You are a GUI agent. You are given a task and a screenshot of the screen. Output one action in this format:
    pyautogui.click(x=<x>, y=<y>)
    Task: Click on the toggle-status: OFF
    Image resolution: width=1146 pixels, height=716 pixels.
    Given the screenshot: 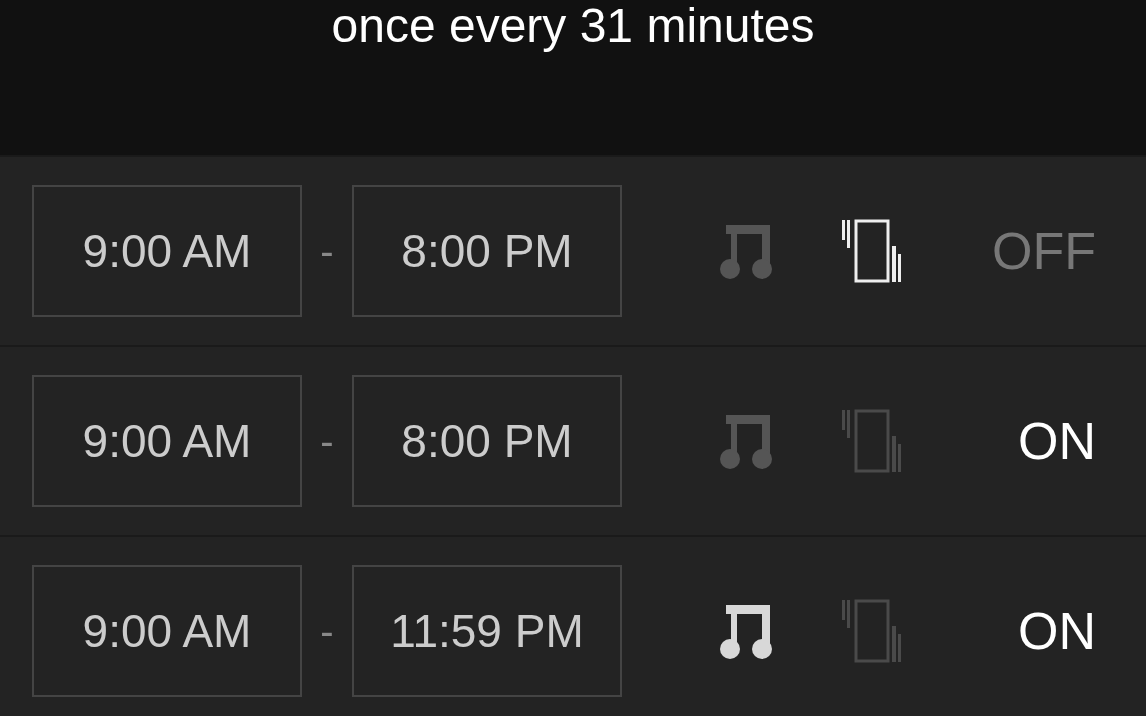 What is the action you would take?
    pyautogui.click(x=1044, y=251)
    